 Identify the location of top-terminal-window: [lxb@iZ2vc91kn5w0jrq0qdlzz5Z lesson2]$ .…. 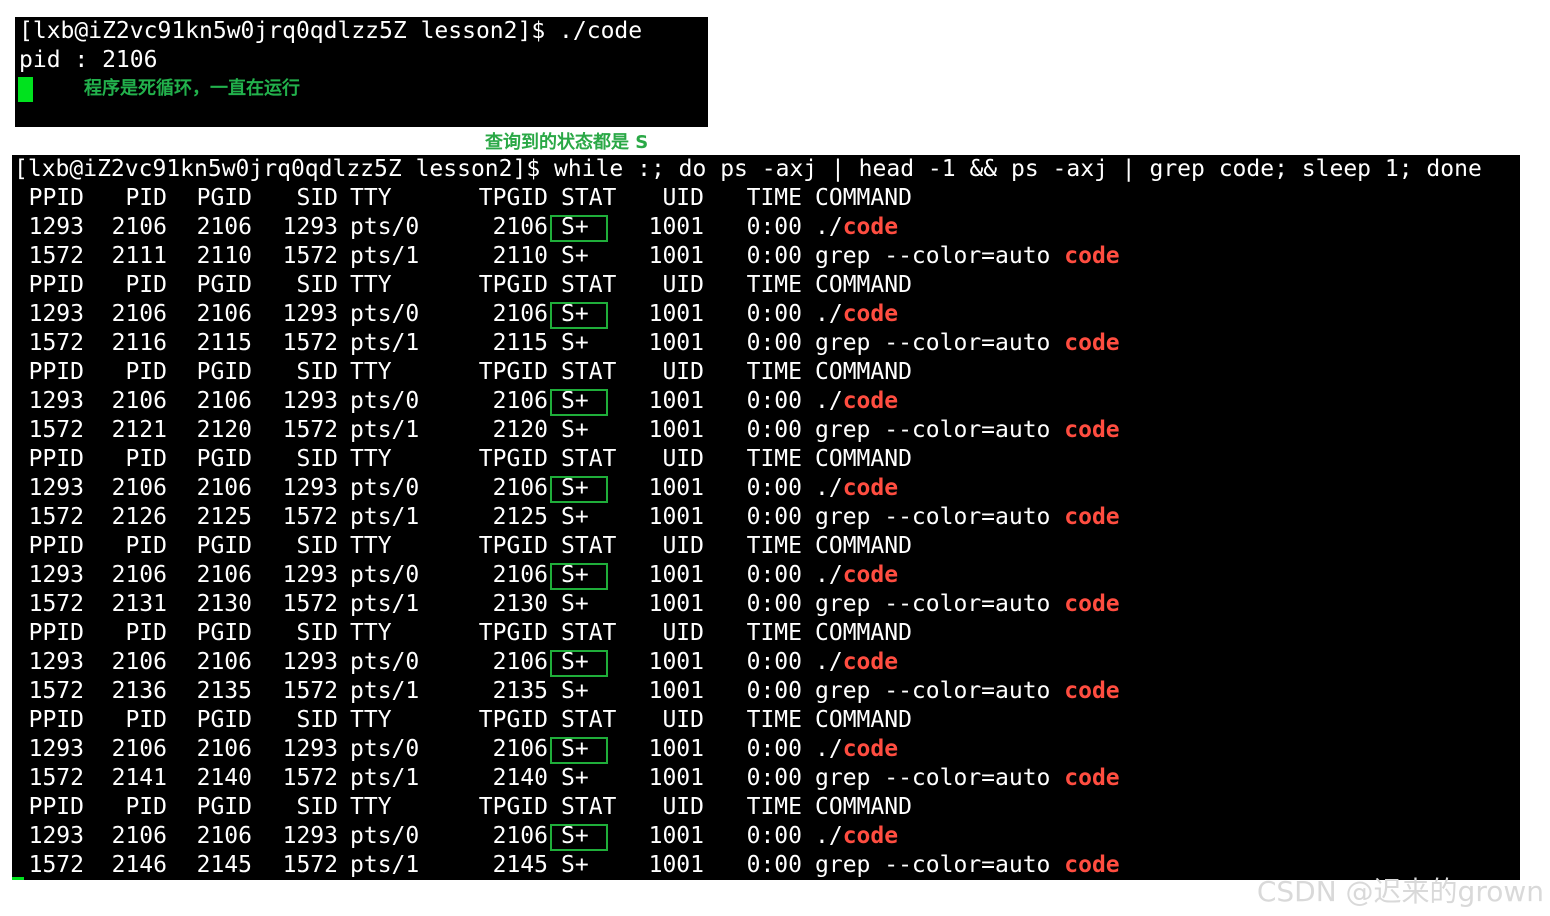
(361, 72).